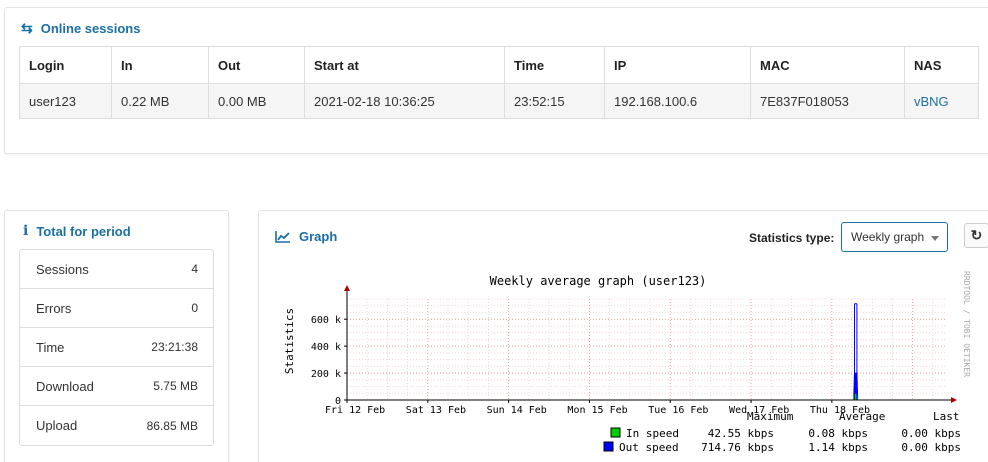 This screenshot has width=988, height=462. Describe the element at coordinates (954, 400) in the screenshot. I see `x-axis-arrow` at that location.